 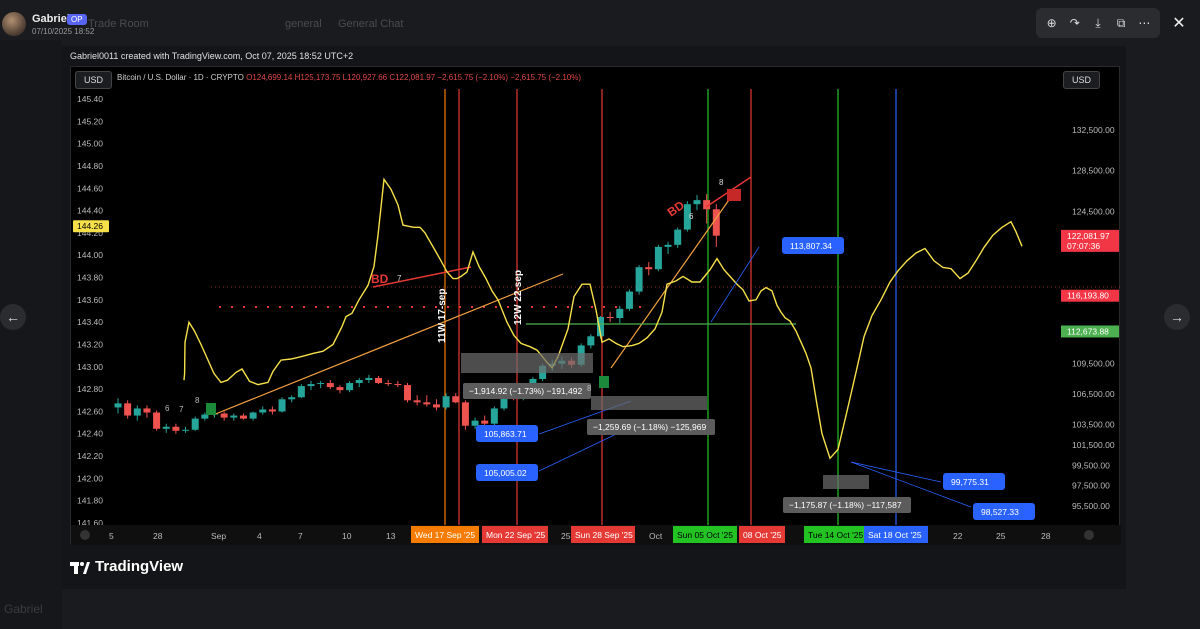 What do you see at coordinates (656, 536) in the screenshot?
I see `x-axis-tick: Oct` at bounding box center [656, 536].